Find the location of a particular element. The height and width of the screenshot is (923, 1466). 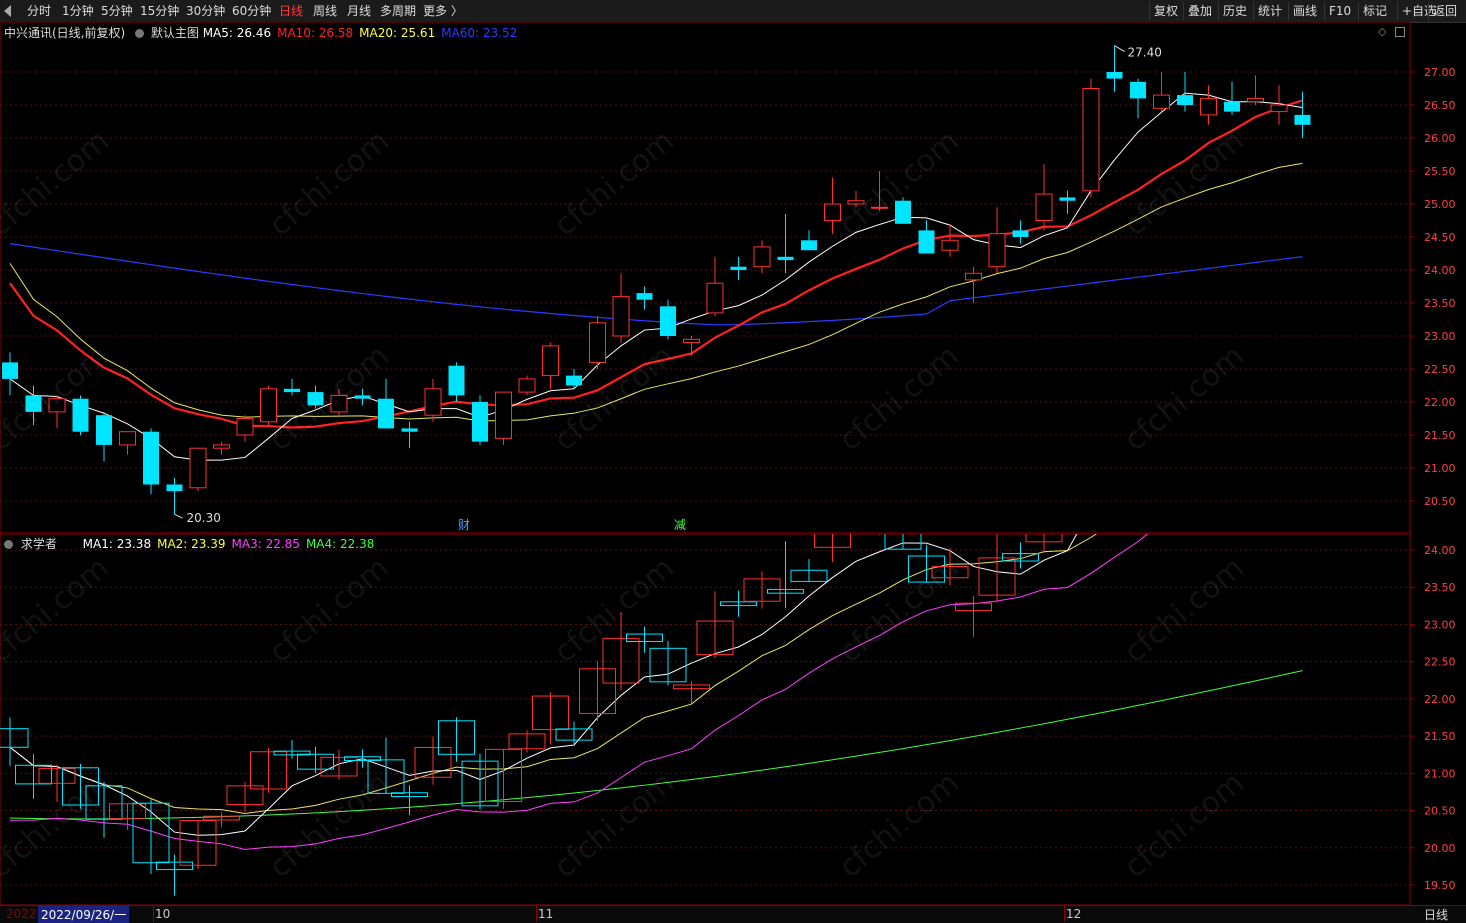

time-axis: 2022 2022/09/26/一 10 11 12 日线 is located at coordinates (733, 914).